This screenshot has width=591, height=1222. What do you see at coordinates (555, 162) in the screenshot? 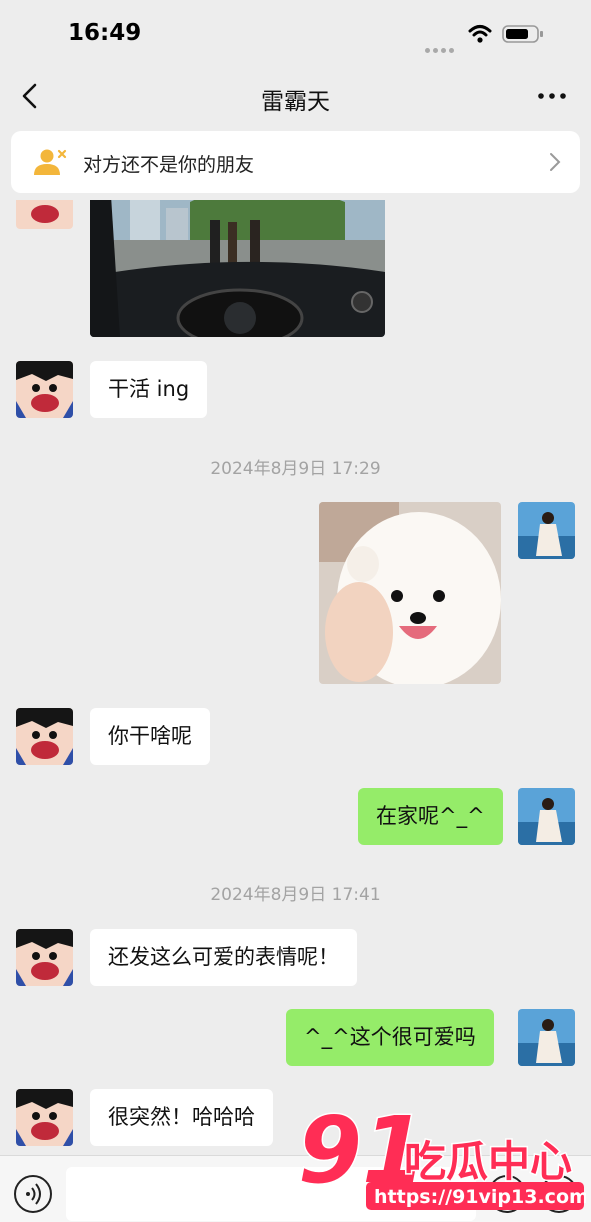
I see `chevron-right-icon` at bounding box center [555, 162].